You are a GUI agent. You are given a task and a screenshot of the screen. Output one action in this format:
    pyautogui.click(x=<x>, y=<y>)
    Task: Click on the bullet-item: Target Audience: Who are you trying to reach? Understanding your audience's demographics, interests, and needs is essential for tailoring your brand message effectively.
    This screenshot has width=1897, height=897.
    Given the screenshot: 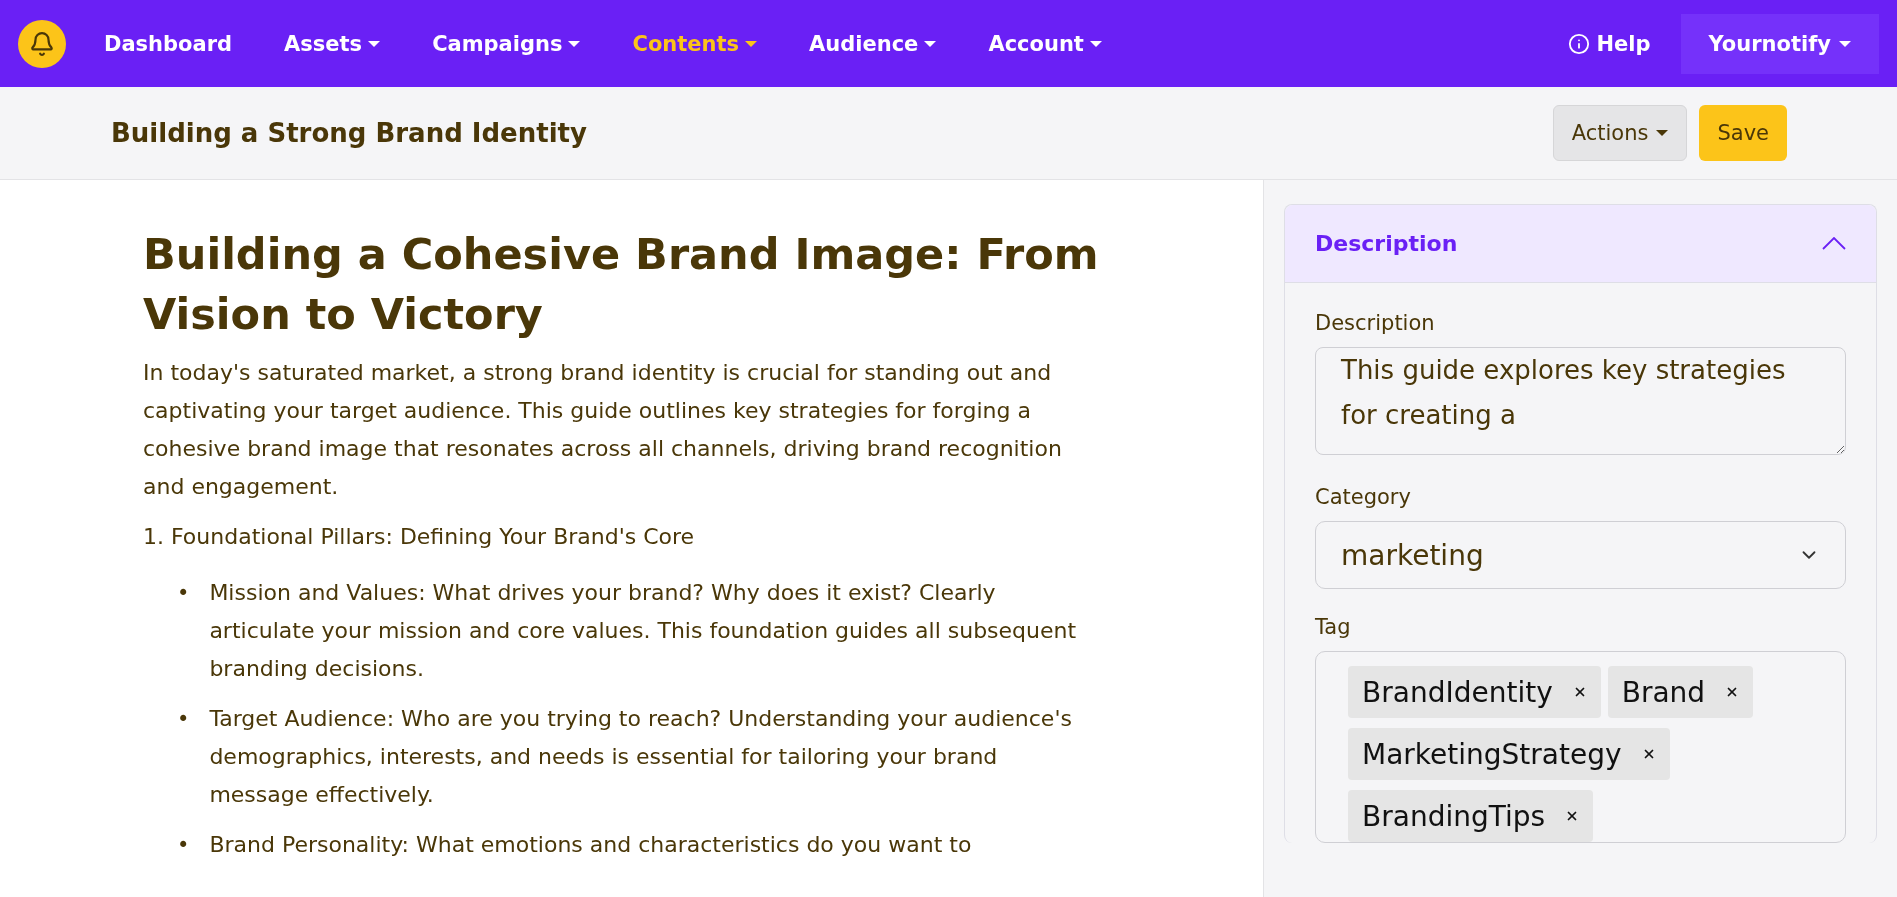 What is the action you would take?
    pyautogui.click(x=641, y=757)
    